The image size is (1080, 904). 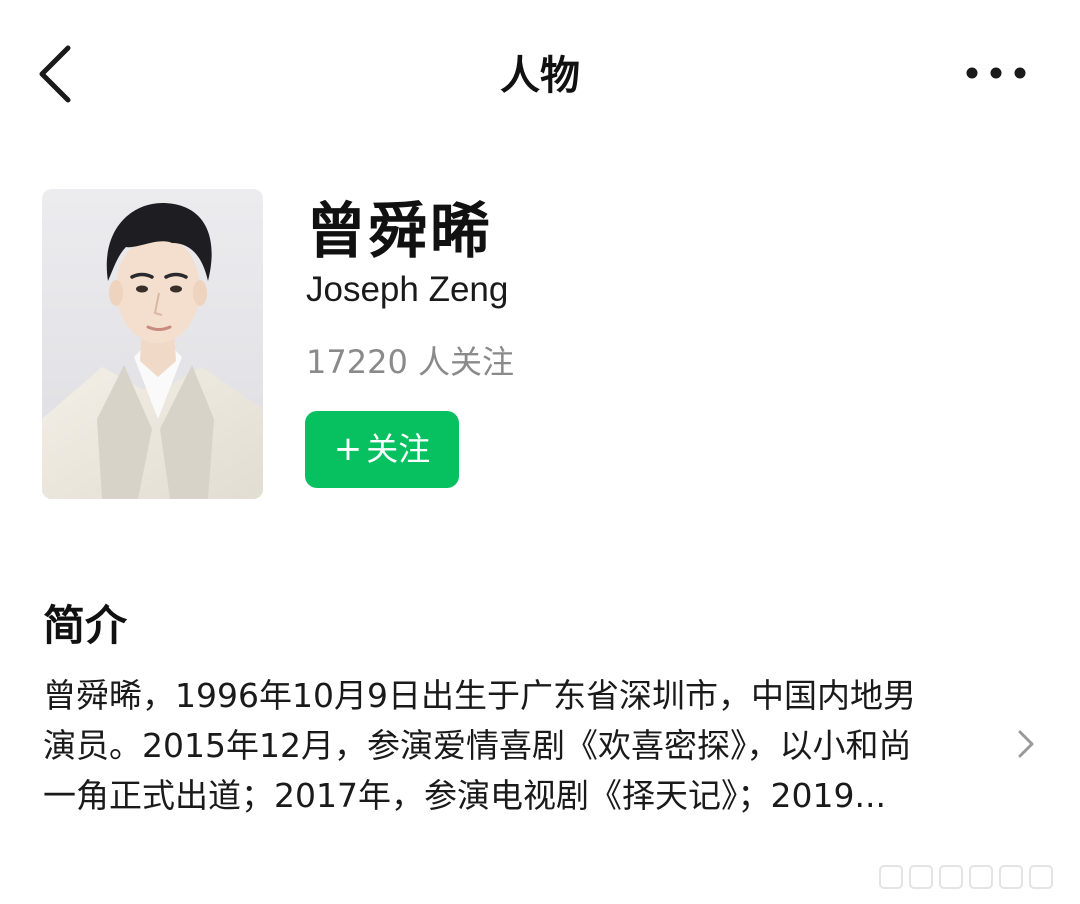 What do you see at coordinates (85, 625) in the screenshot?
I see `intro-title: 简介` at bounding box center [85, 625].